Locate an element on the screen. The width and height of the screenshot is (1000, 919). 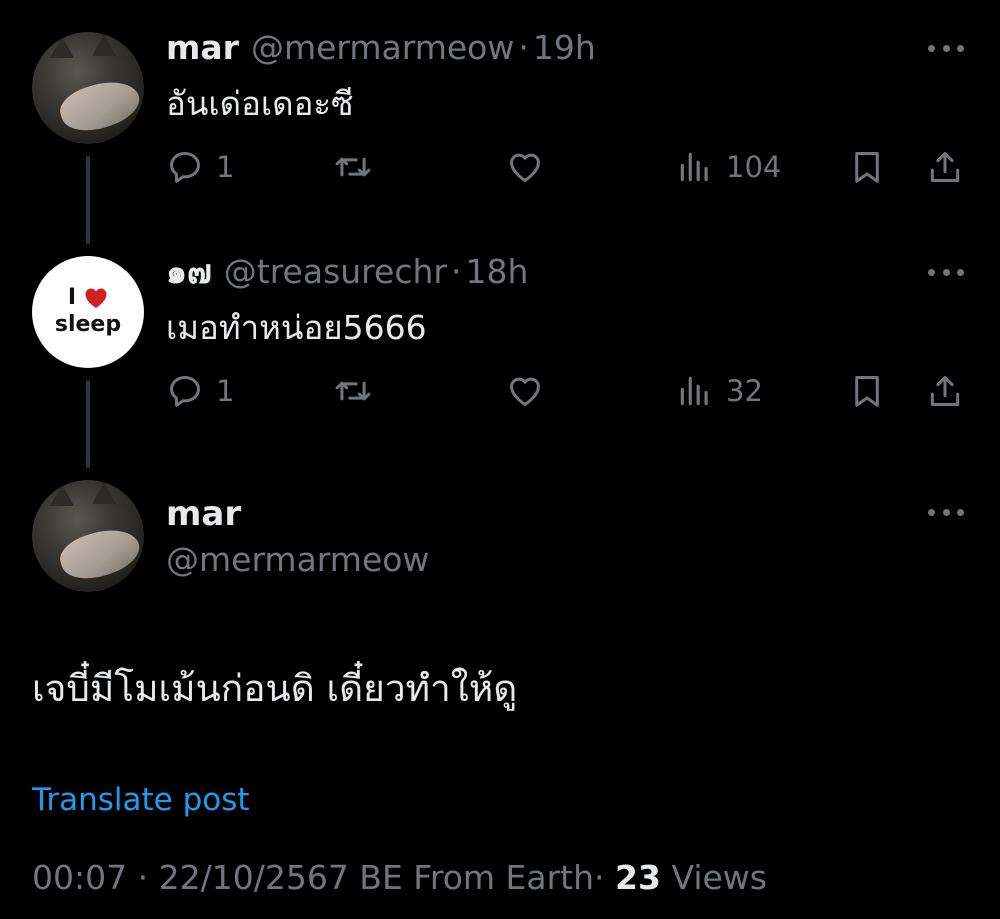
avatar-text-row: I is located at coordinates (88, 298).